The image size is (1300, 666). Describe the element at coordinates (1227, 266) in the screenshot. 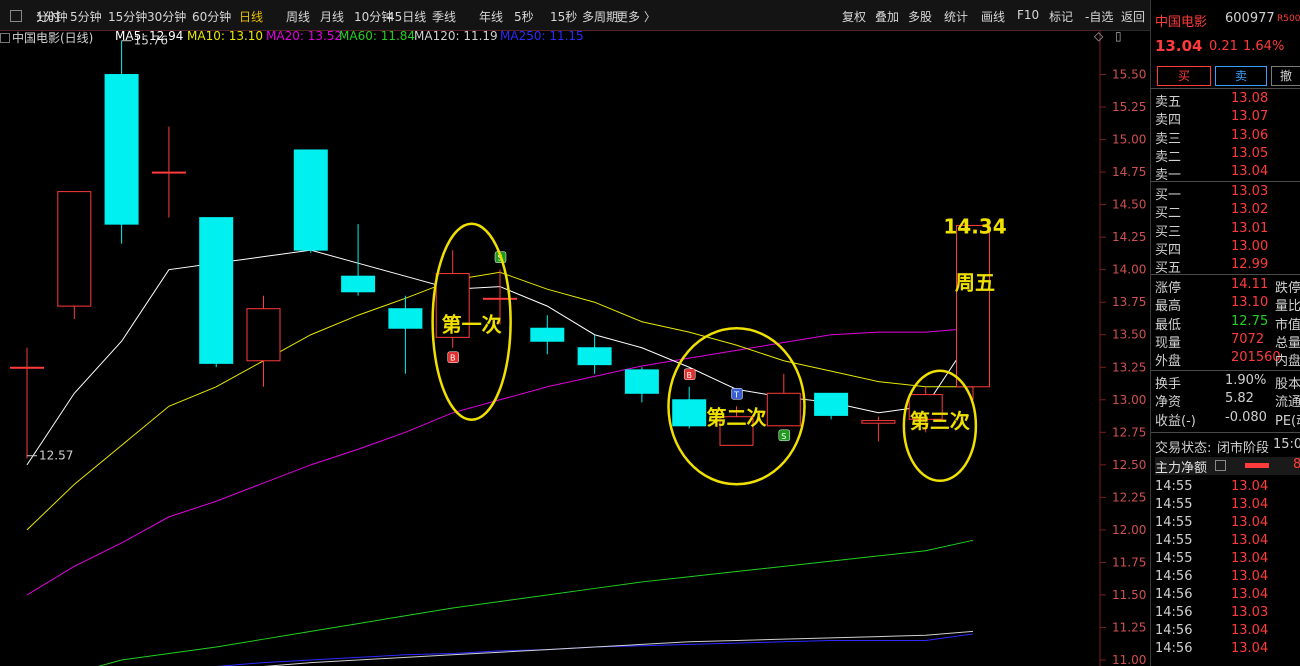

I see `bid-level: 买五 12.99` at that location.